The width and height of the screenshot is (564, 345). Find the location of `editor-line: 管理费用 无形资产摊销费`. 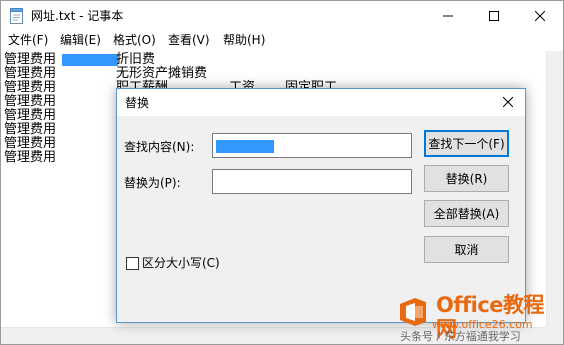

editor-line: 管理费用 无形资产摊销费 is located at coordinates (274, 74).